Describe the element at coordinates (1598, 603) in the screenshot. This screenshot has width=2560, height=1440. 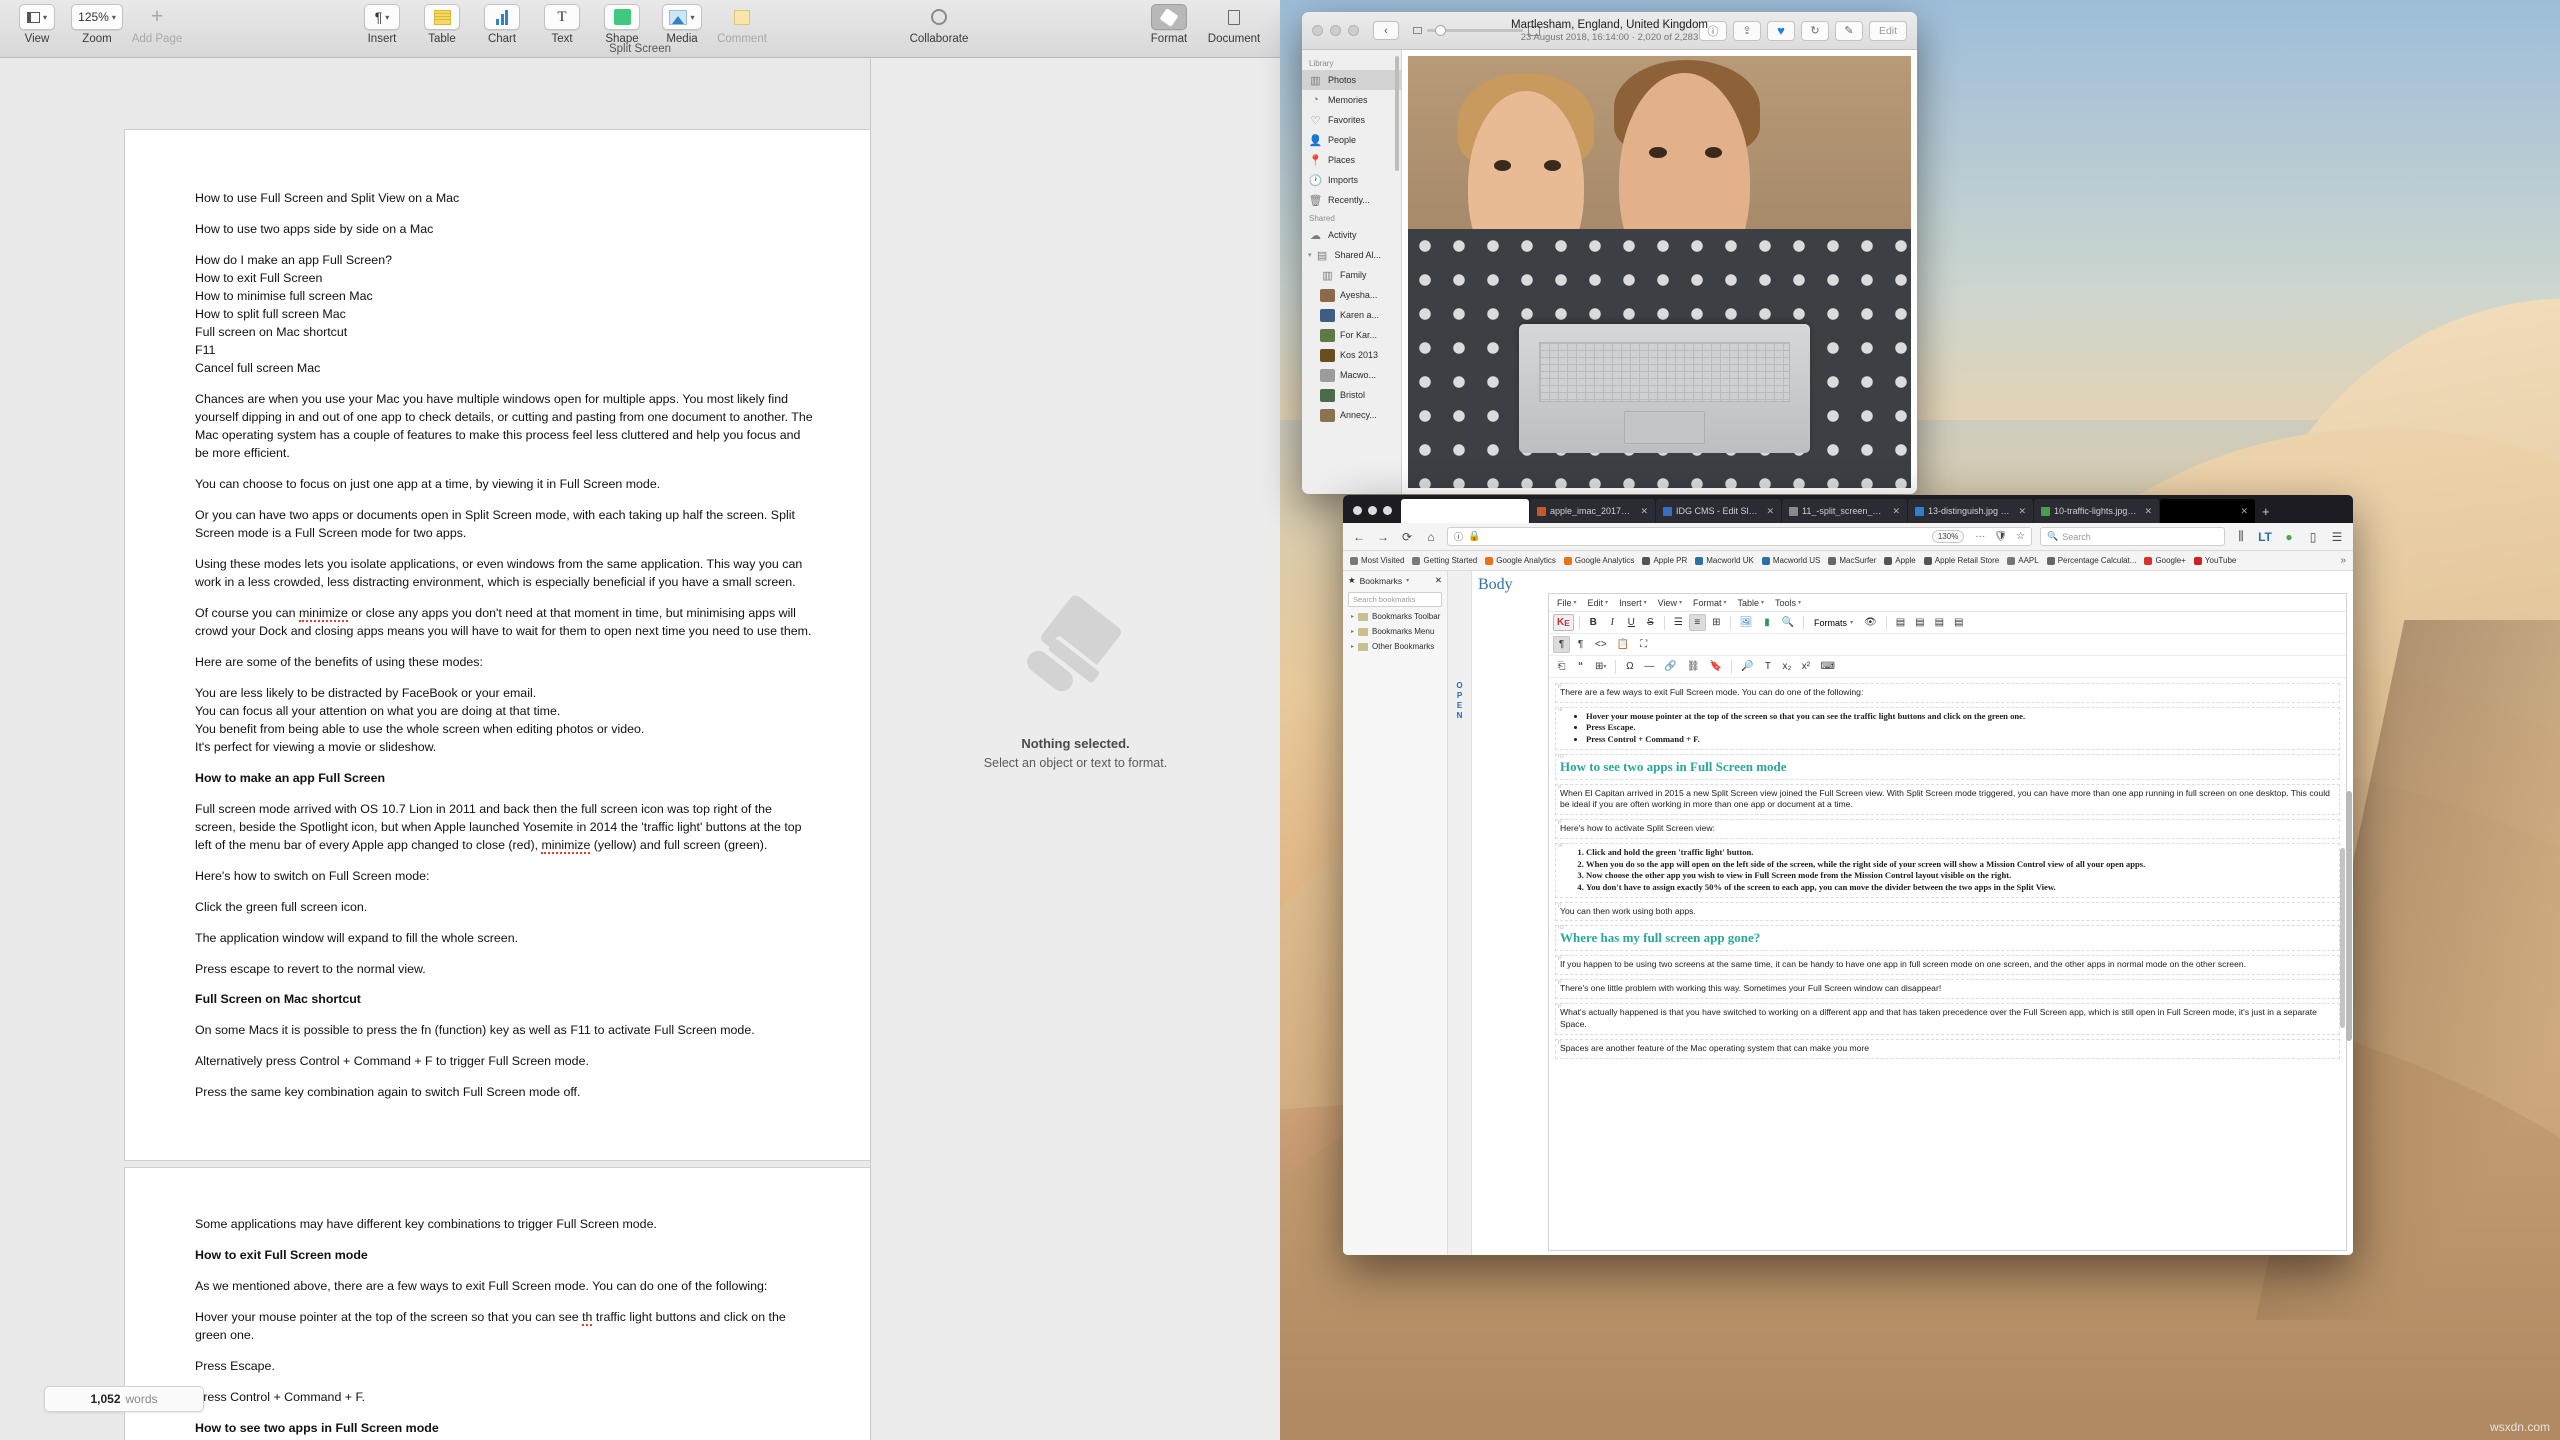
I see `editor-menu-edit: Edit ▾` at that location.